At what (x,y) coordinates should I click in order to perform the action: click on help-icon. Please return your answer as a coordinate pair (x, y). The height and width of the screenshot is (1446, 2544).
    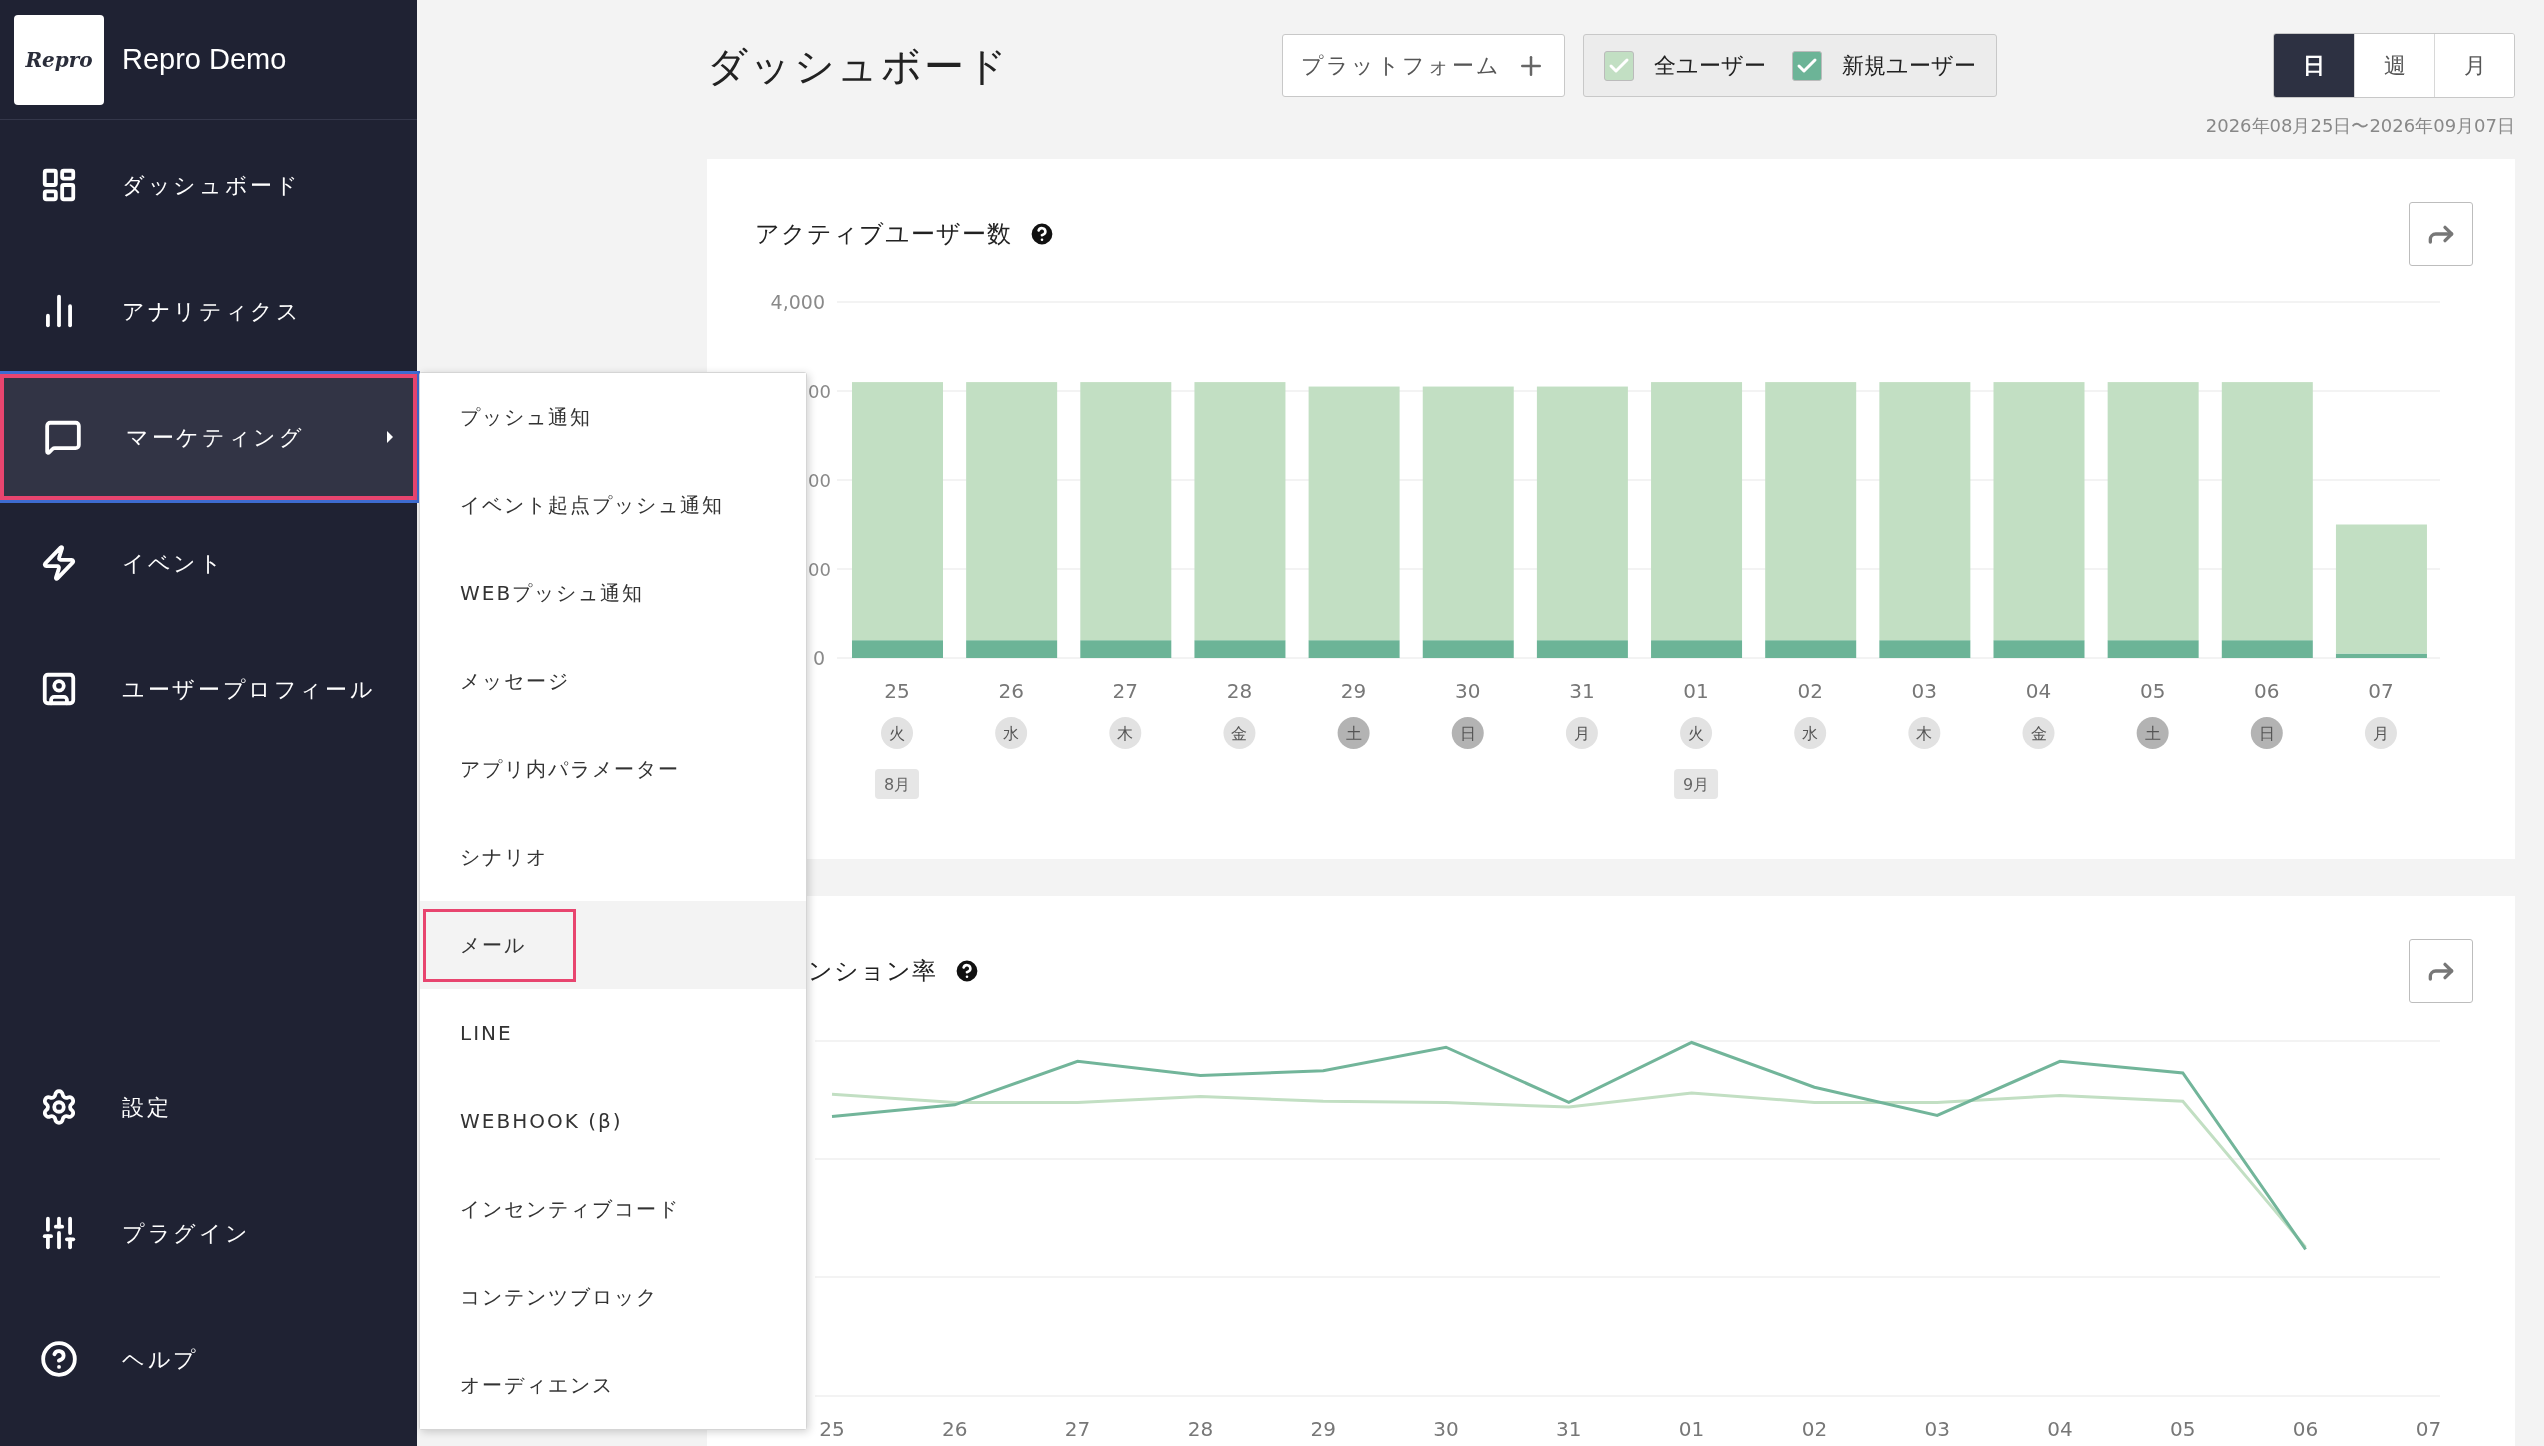
    Looking at the image, I should click on (59, 1359).